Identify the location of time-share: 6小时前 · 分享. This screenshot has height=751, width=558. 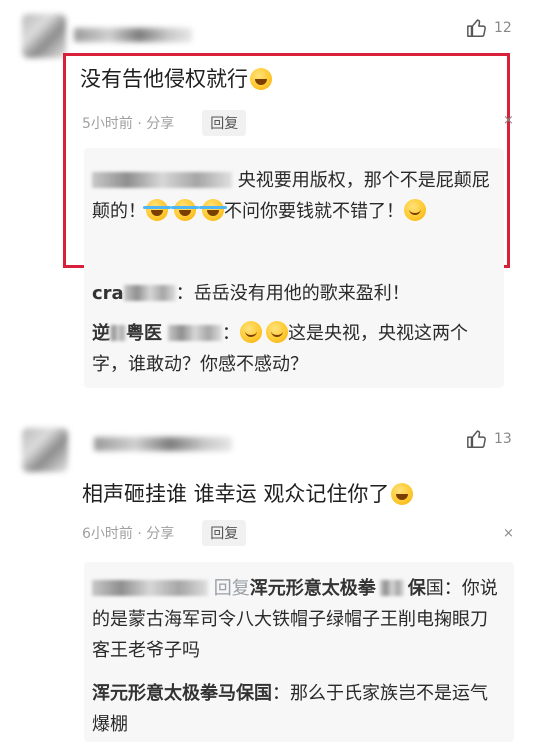
(128, 533).